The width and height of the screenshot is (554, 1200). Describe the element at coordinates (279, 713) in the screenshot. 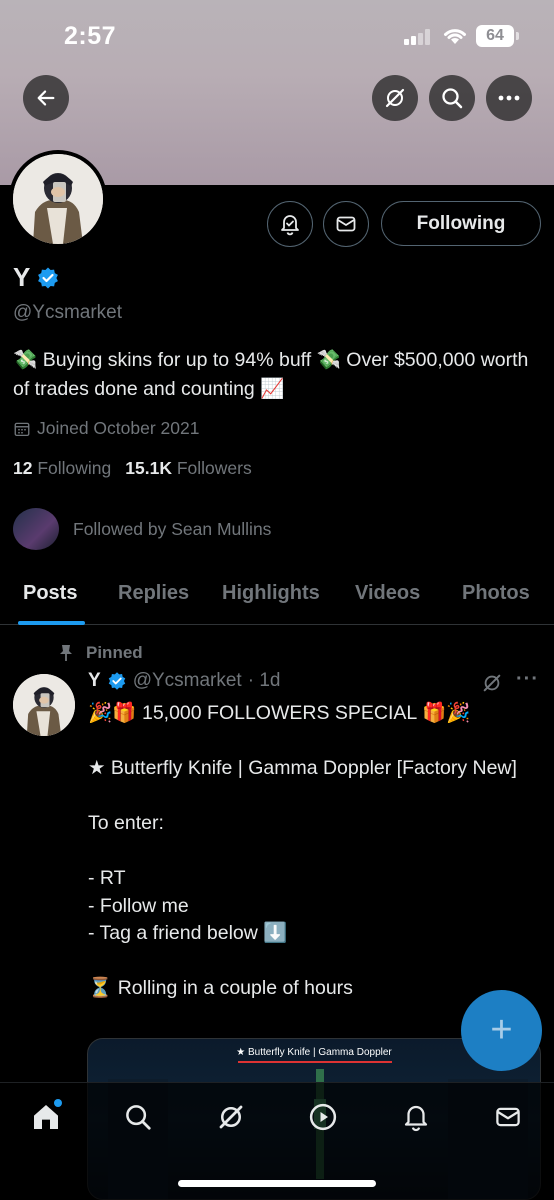

I see `post-line: 🎉🎁 15,000 FOLLOWERS SPECIAL 🎁🎉` at that location.